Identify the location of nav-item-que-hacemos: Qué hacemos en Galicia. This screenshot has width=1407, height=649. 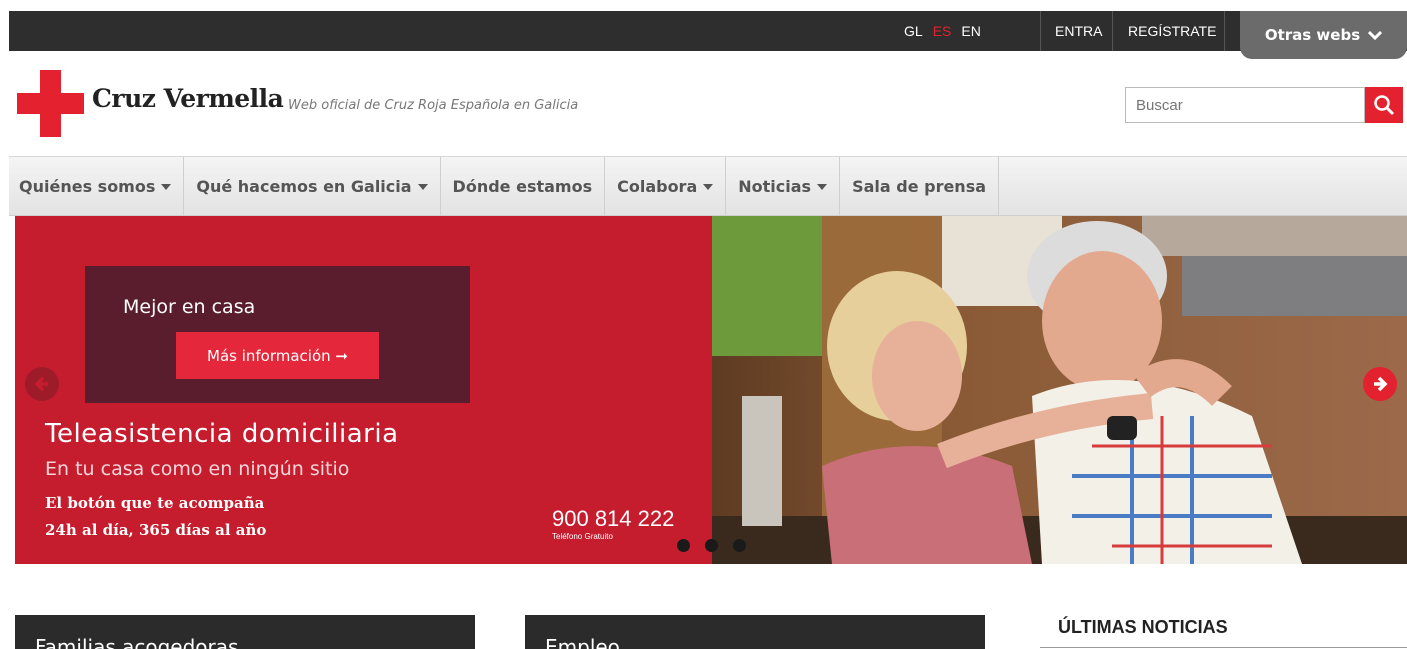
(312, 186).